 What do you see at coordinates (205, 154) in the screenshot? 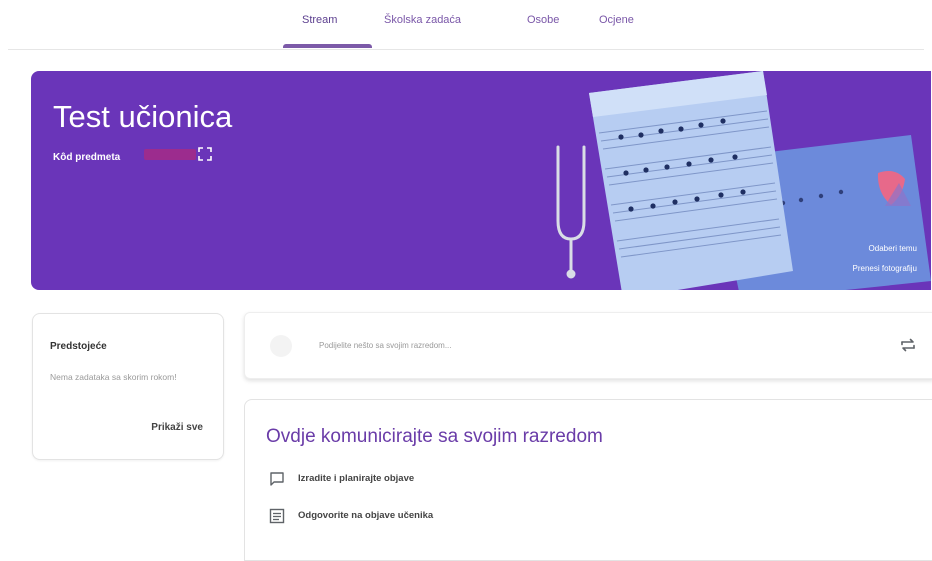
I see `fullscreen-icon` at bounding box center [205, 154].